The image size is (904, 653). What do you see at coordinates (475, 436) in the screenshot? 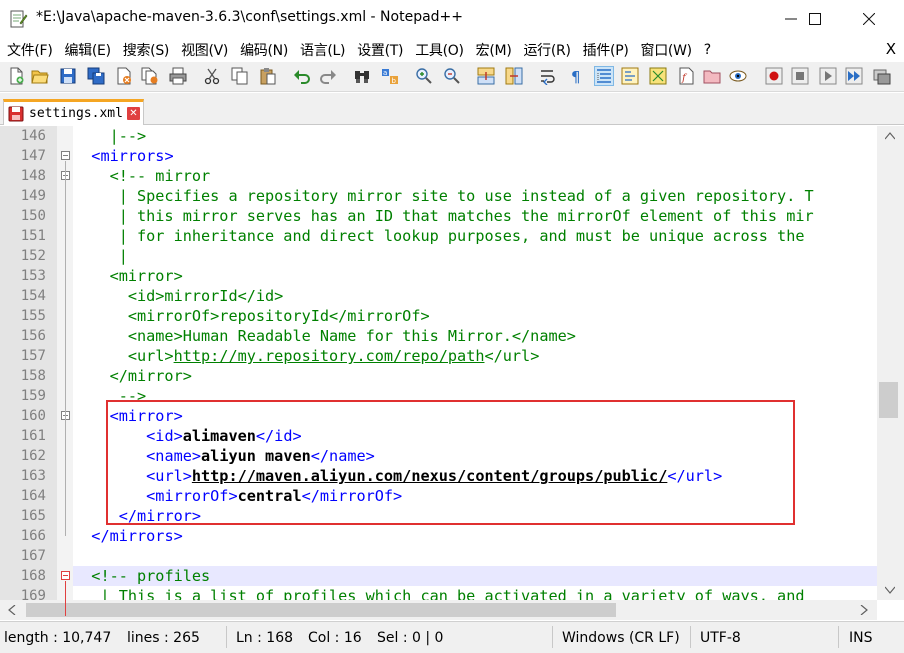
I see `code-line: <id>alimaven</id>` at bounding box center [475, 436].